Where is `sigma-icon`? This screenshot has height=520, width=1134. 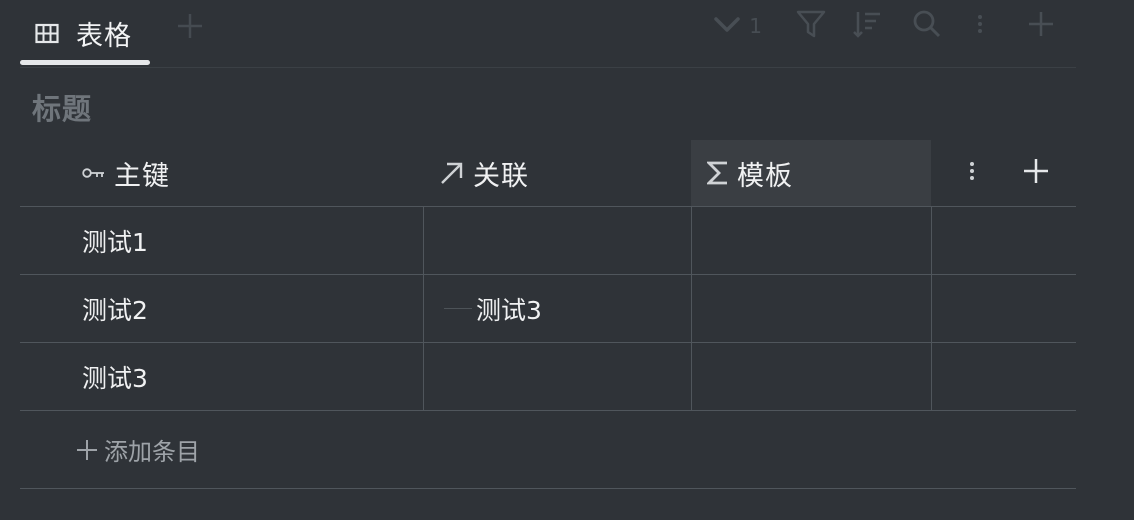
sigma-icon is located at coordinates (718, 173).